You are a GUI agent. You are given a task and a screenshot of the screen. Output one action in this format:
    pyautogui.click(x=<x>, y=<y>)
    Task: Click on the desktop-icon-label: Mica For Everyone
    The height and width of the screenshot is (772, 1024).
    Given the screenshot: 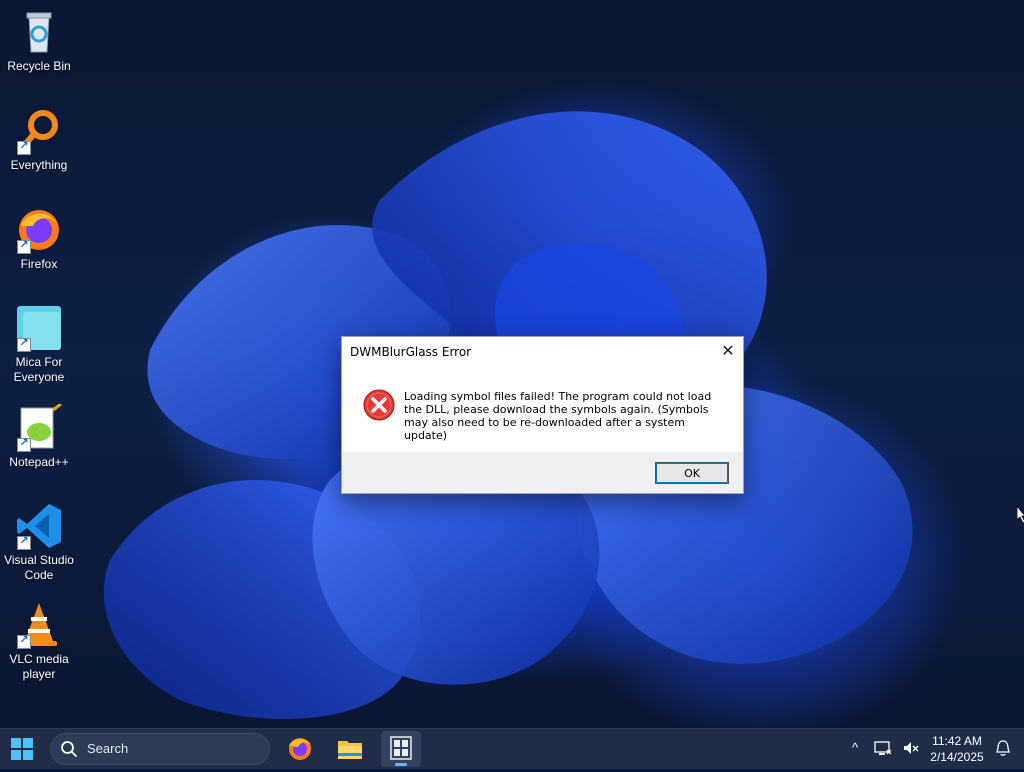 What is the action you would take?
    pyautogui.click(x=39, y=369)
    